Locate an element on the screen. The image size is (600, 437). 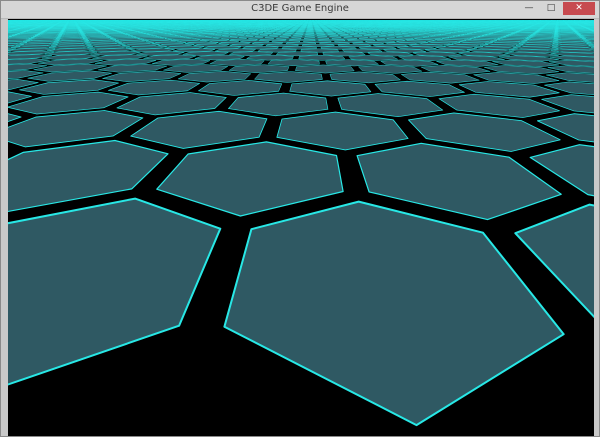
close-button: ✕ is located at coordinates (579, 8).